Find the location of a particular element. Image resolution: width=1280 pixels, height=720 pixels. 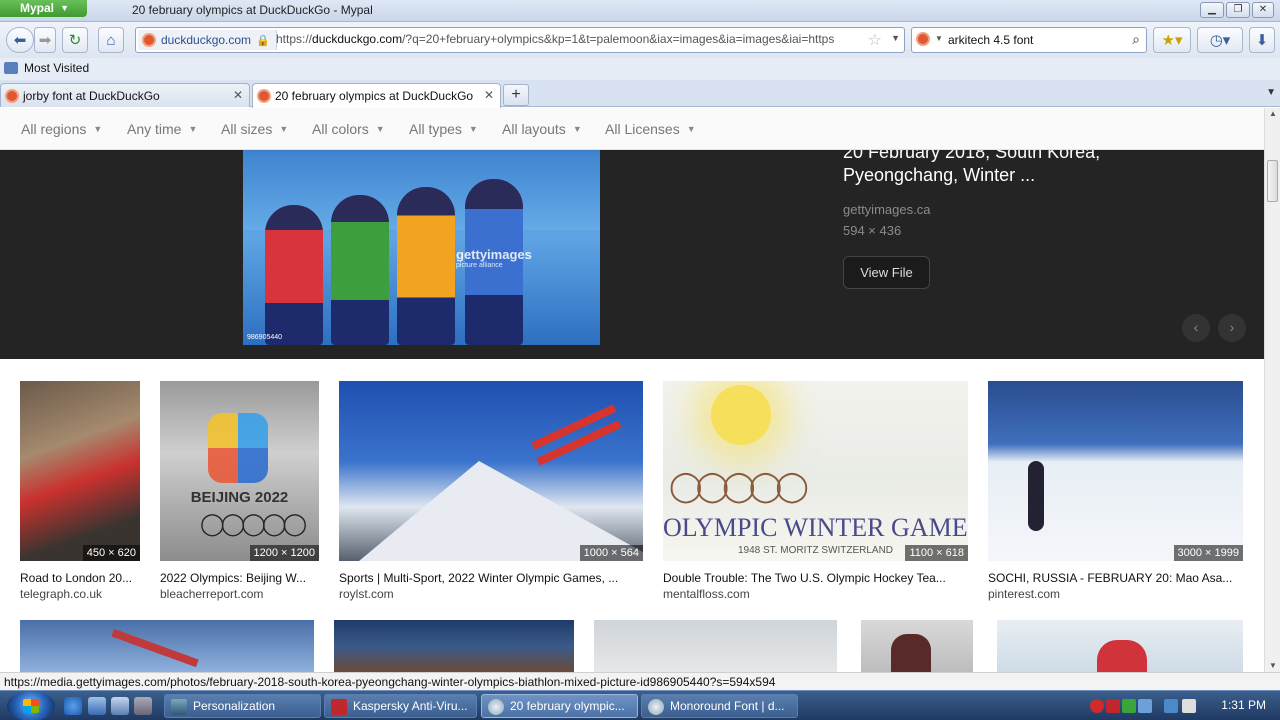

filter-layout: All layouts ▼ is located at coordinates (542, 129).